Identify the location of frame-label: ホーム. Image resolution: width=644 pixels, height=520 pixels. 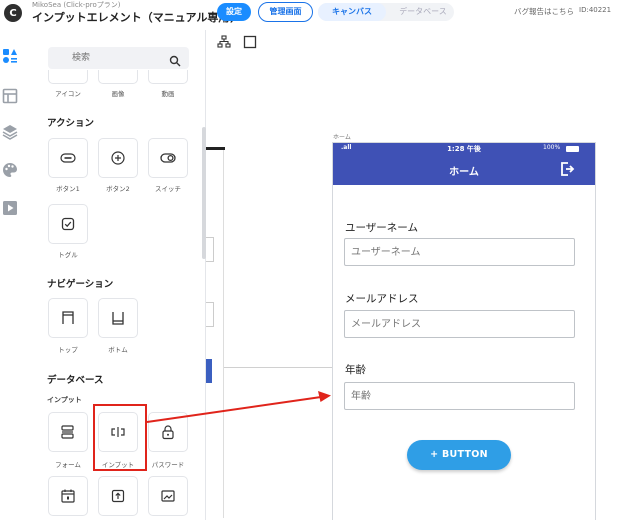
(342, 137).